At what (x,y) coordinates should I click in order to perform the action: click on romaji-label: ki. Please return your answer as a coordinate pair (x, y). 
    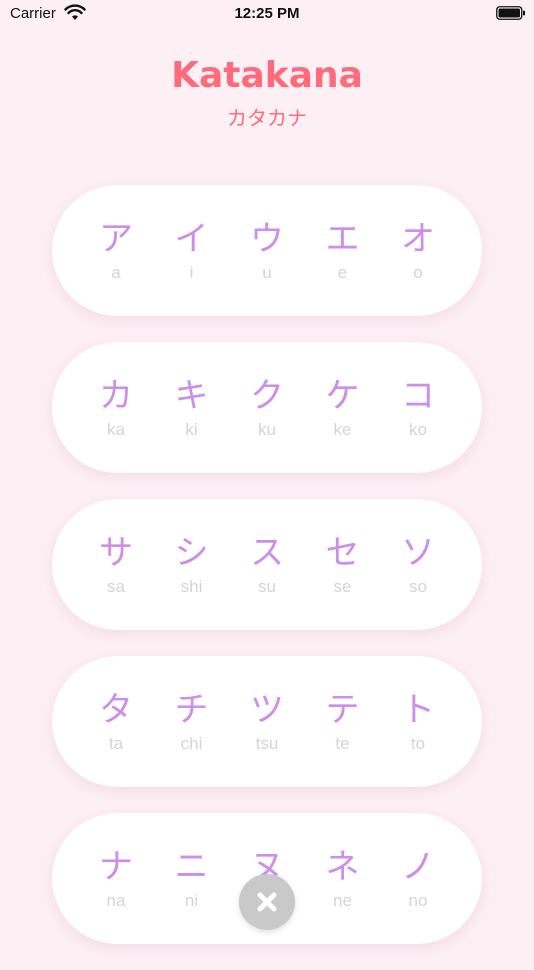
    Looking at the image, I should click on (191, 429).